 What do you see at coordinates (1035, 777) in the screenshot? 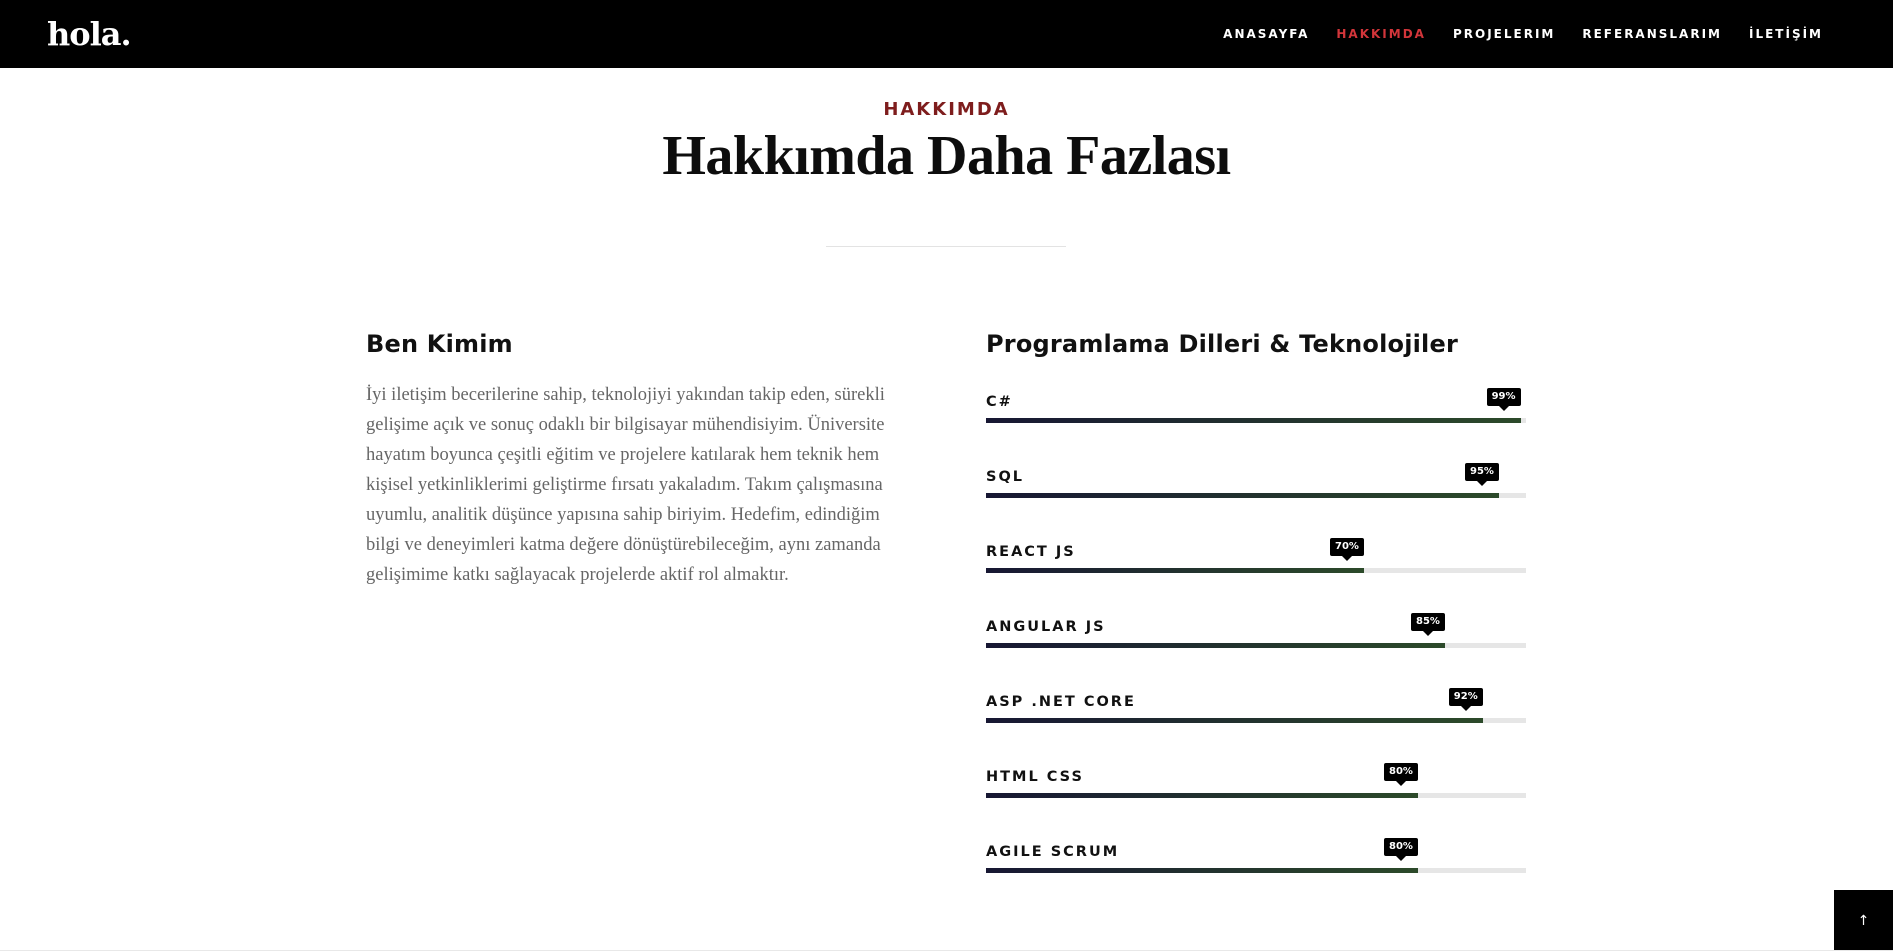
I see `skill-name: HTML CSS` at bounding box center [1035, 777].